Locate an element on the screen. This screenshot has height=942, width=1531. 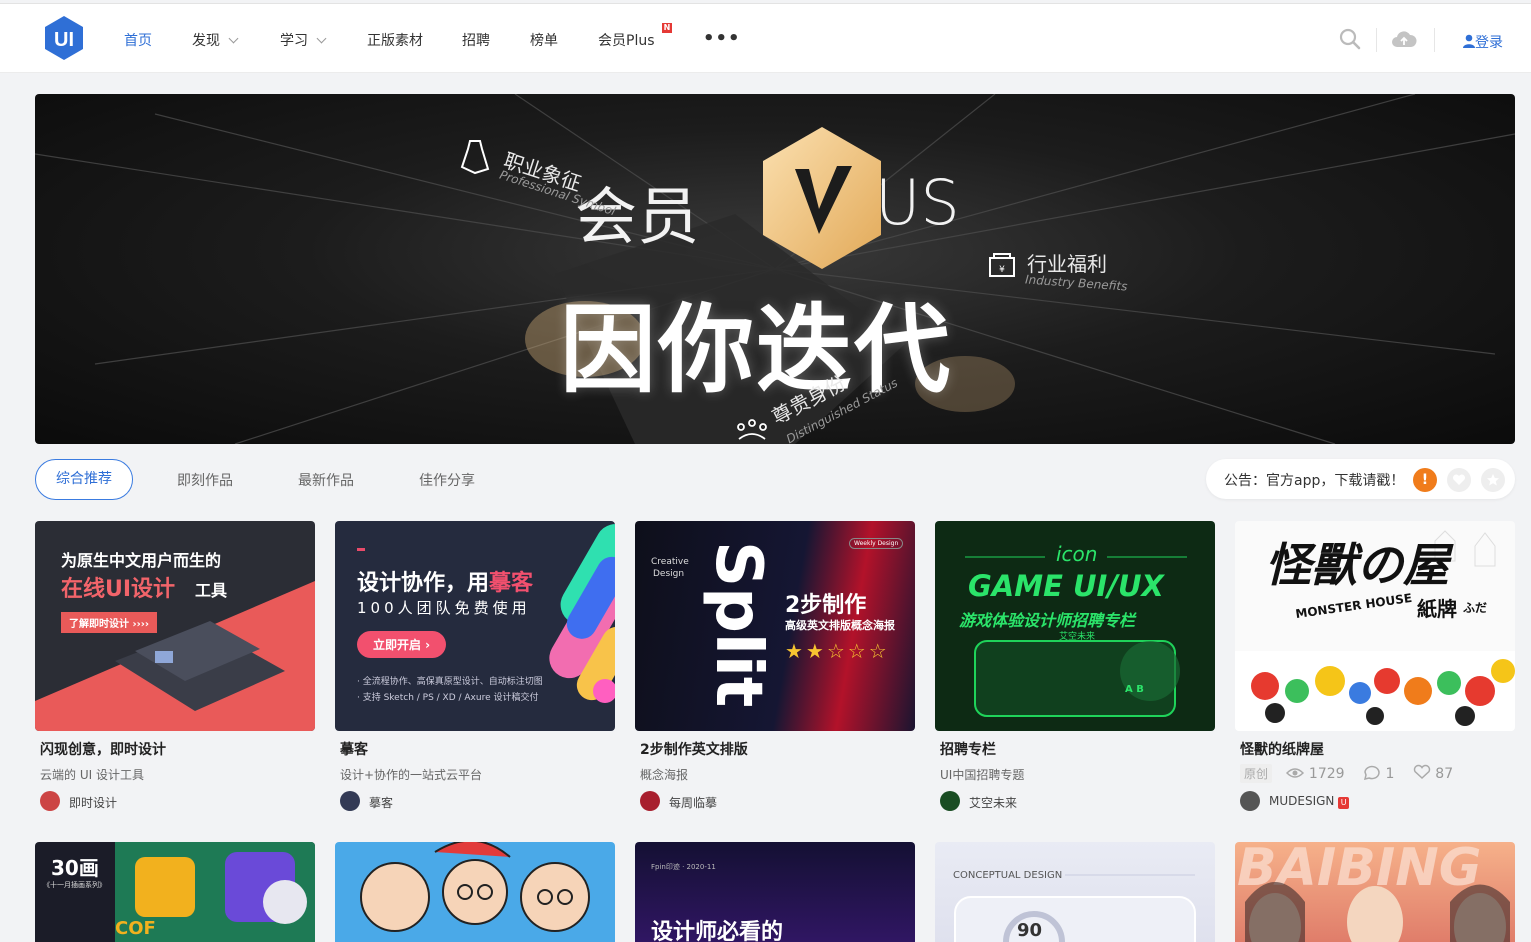
work-card: Fpin印迹 · 2020-11 设计师必看的 is located at coordinates (775, 892).